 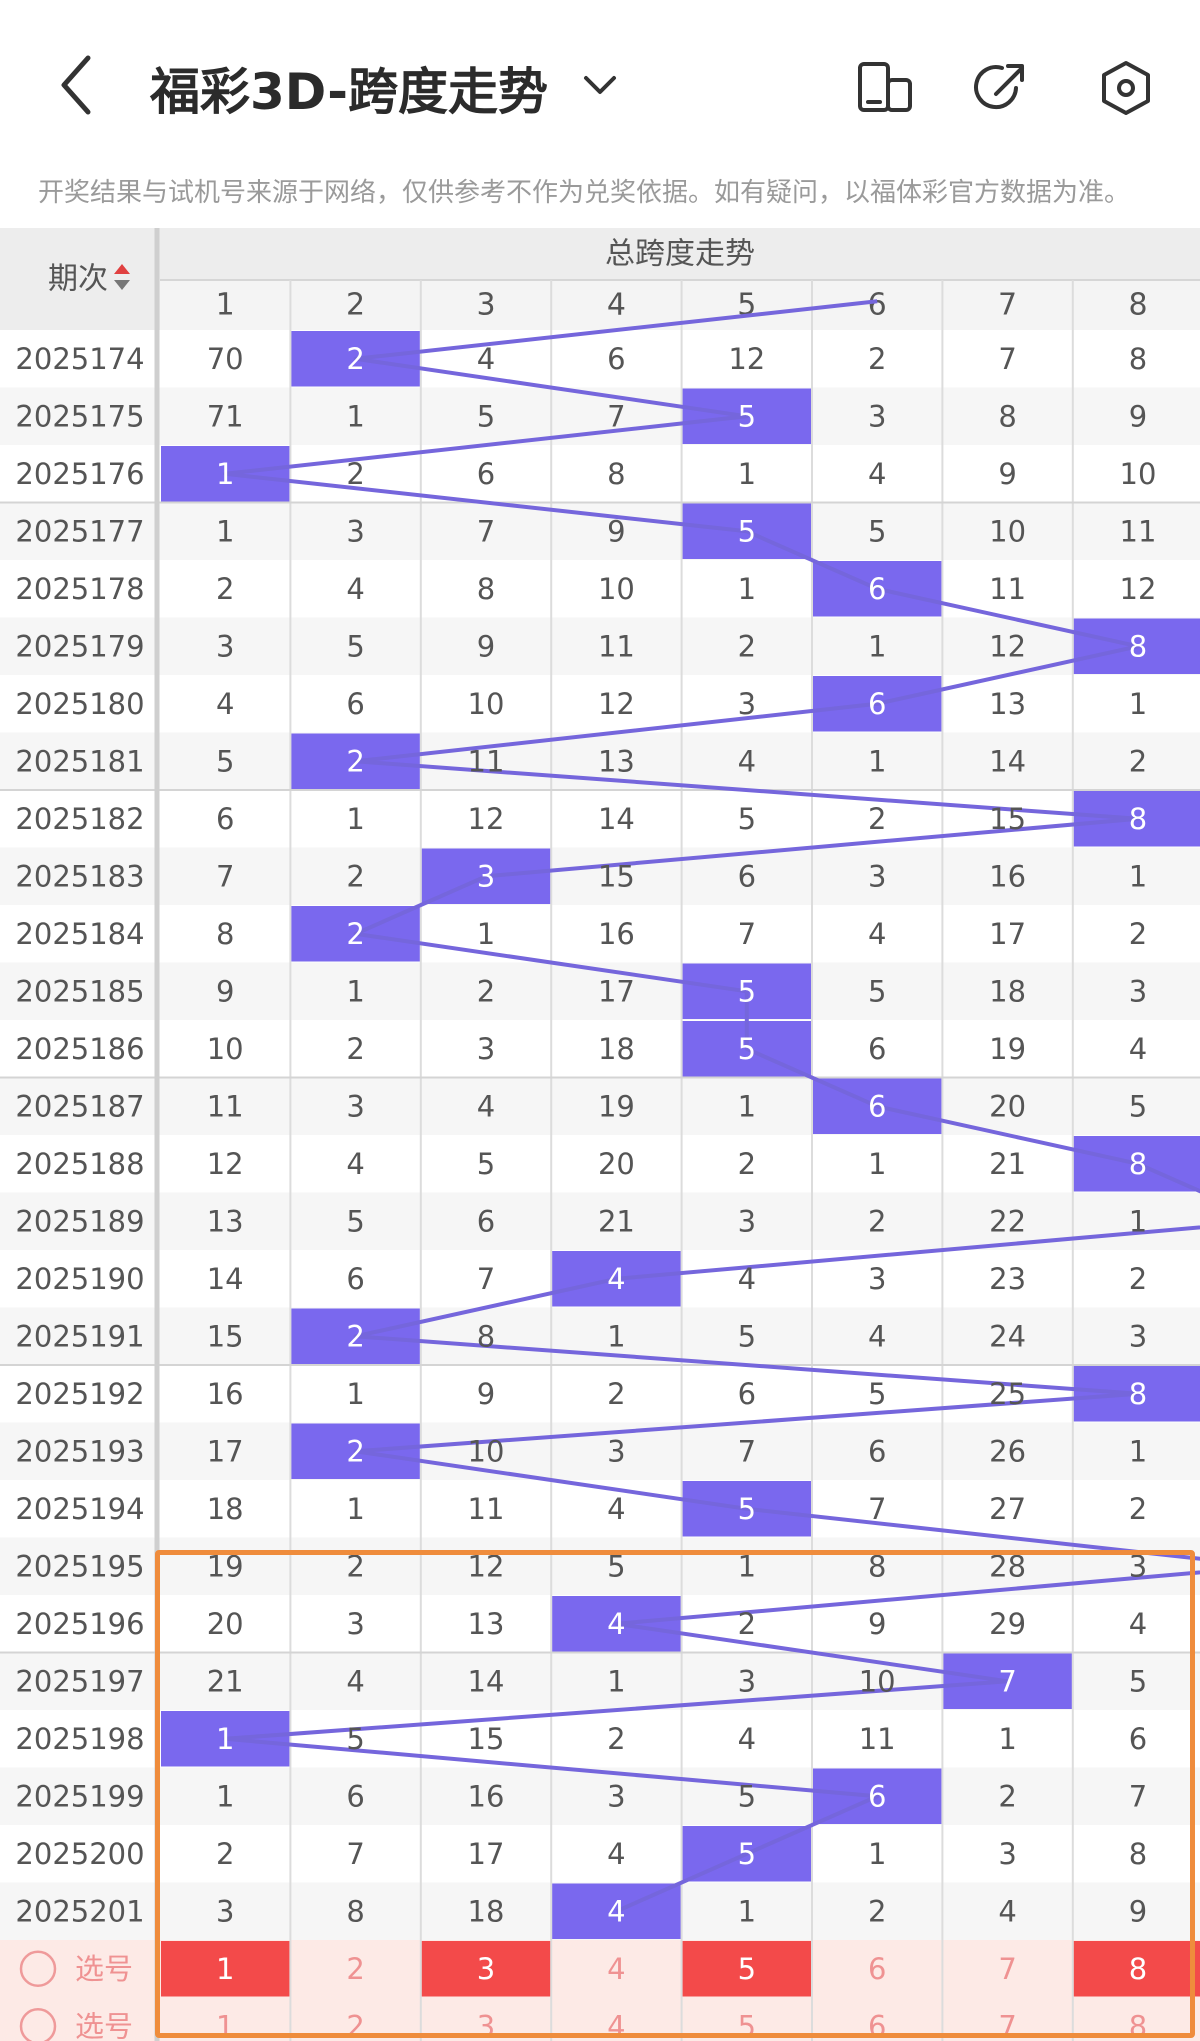 What do you see at coordinates (485, 305) in the screenshot?
I see `column-header: 3` at bounding box center [485, 305].